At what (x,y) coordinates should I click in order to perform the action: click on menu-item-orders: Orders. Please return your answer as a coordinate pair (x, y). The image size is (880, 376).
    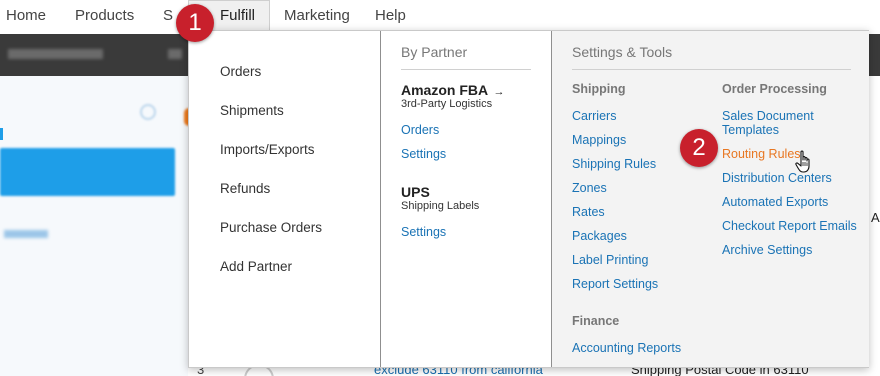
    Looking at the image, I should click on (240, 71).